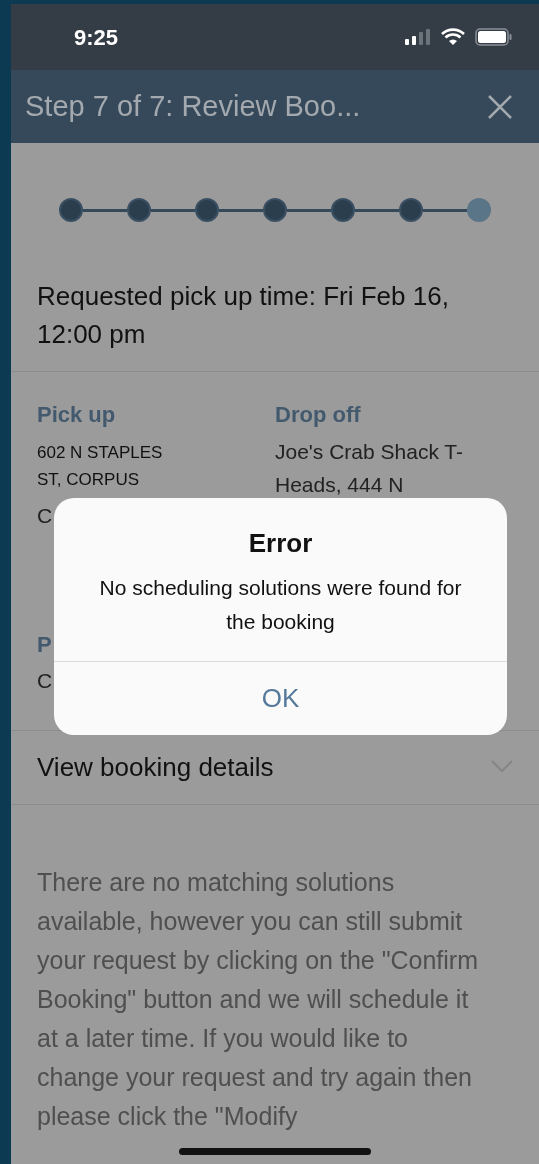 The width and height of the screenshot is (539, 1164). Describe the element at coordinates (370, 468) in the screenshot. I see `dropoff-address: Joe's Crab Shack T-Heads, 444 N` at that location.